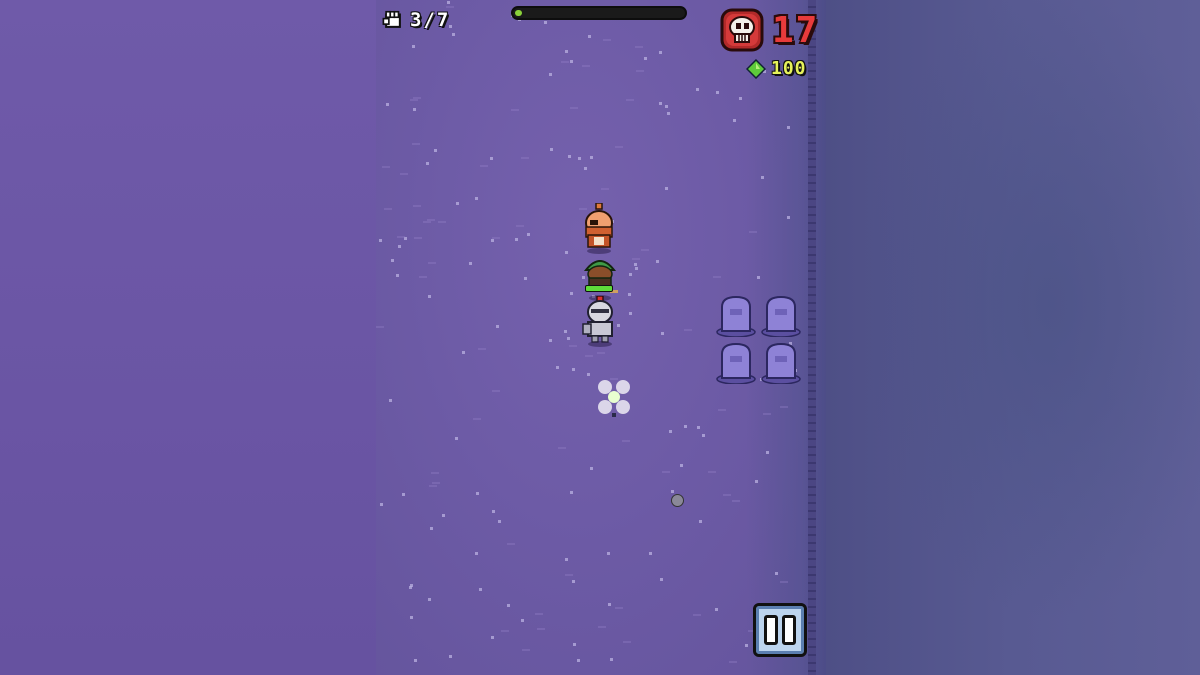  I want to click on pause-icon, so click(780, 630).